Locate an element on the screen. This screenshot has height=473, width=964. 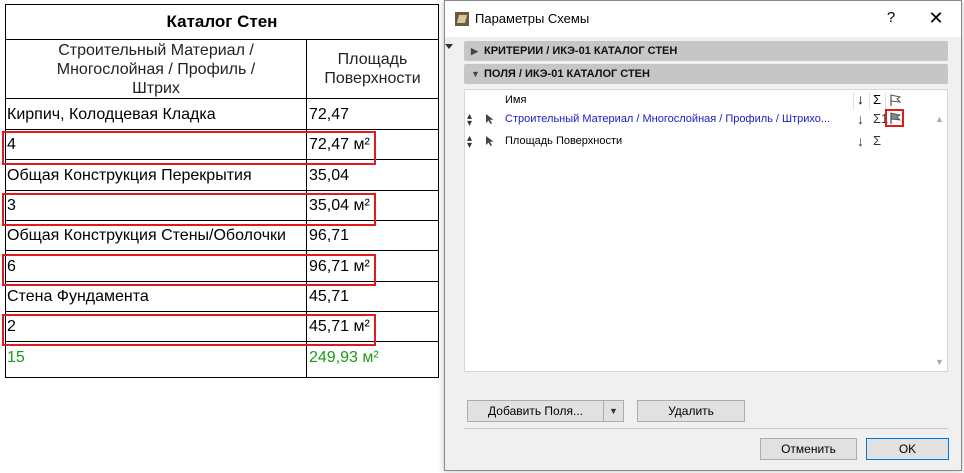
flag-column-icon is located at coordinates (896, 100).